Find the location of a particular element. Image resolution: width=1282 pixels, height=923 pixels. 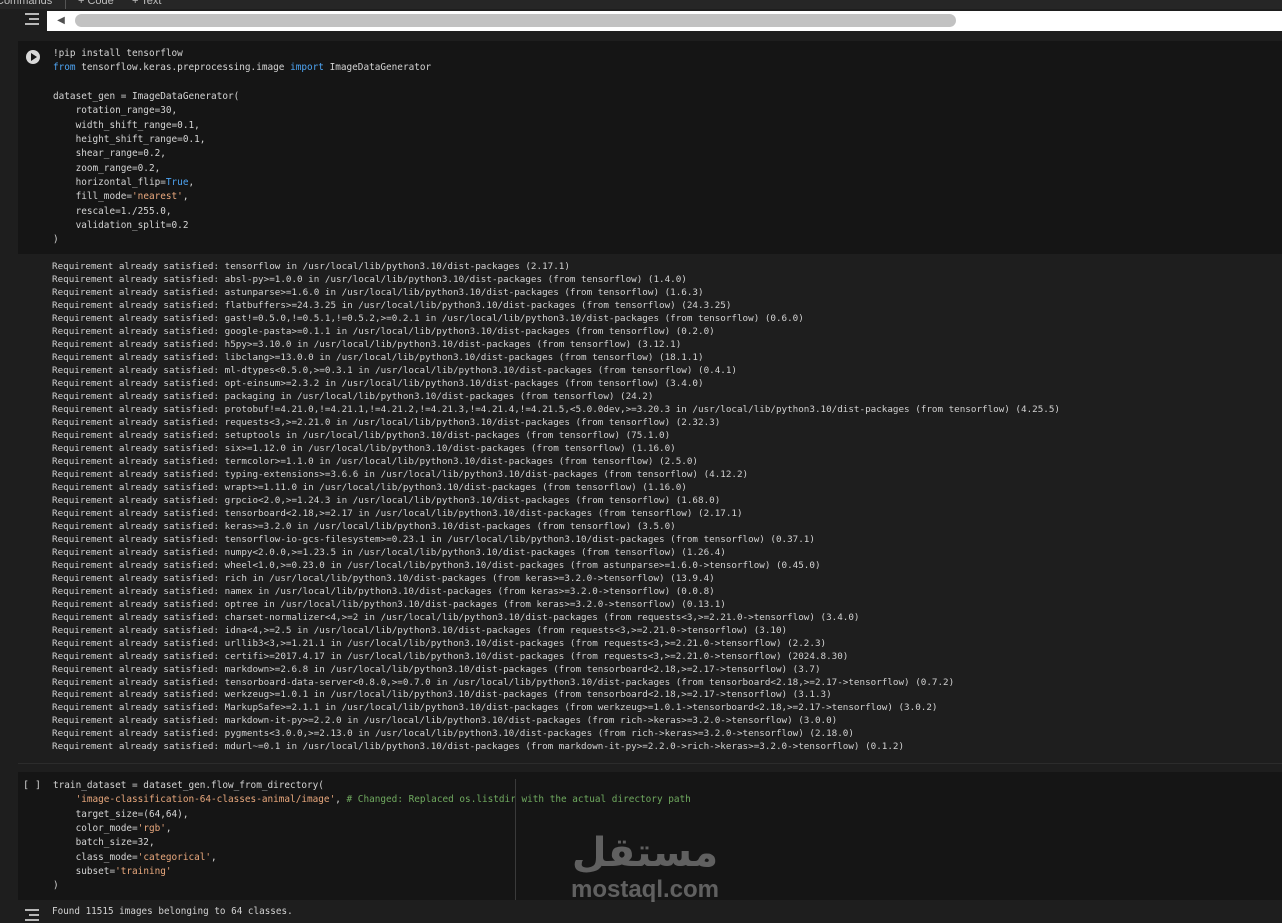

code-line: horizontal_flip=True, is located at coordinates (124, 183).